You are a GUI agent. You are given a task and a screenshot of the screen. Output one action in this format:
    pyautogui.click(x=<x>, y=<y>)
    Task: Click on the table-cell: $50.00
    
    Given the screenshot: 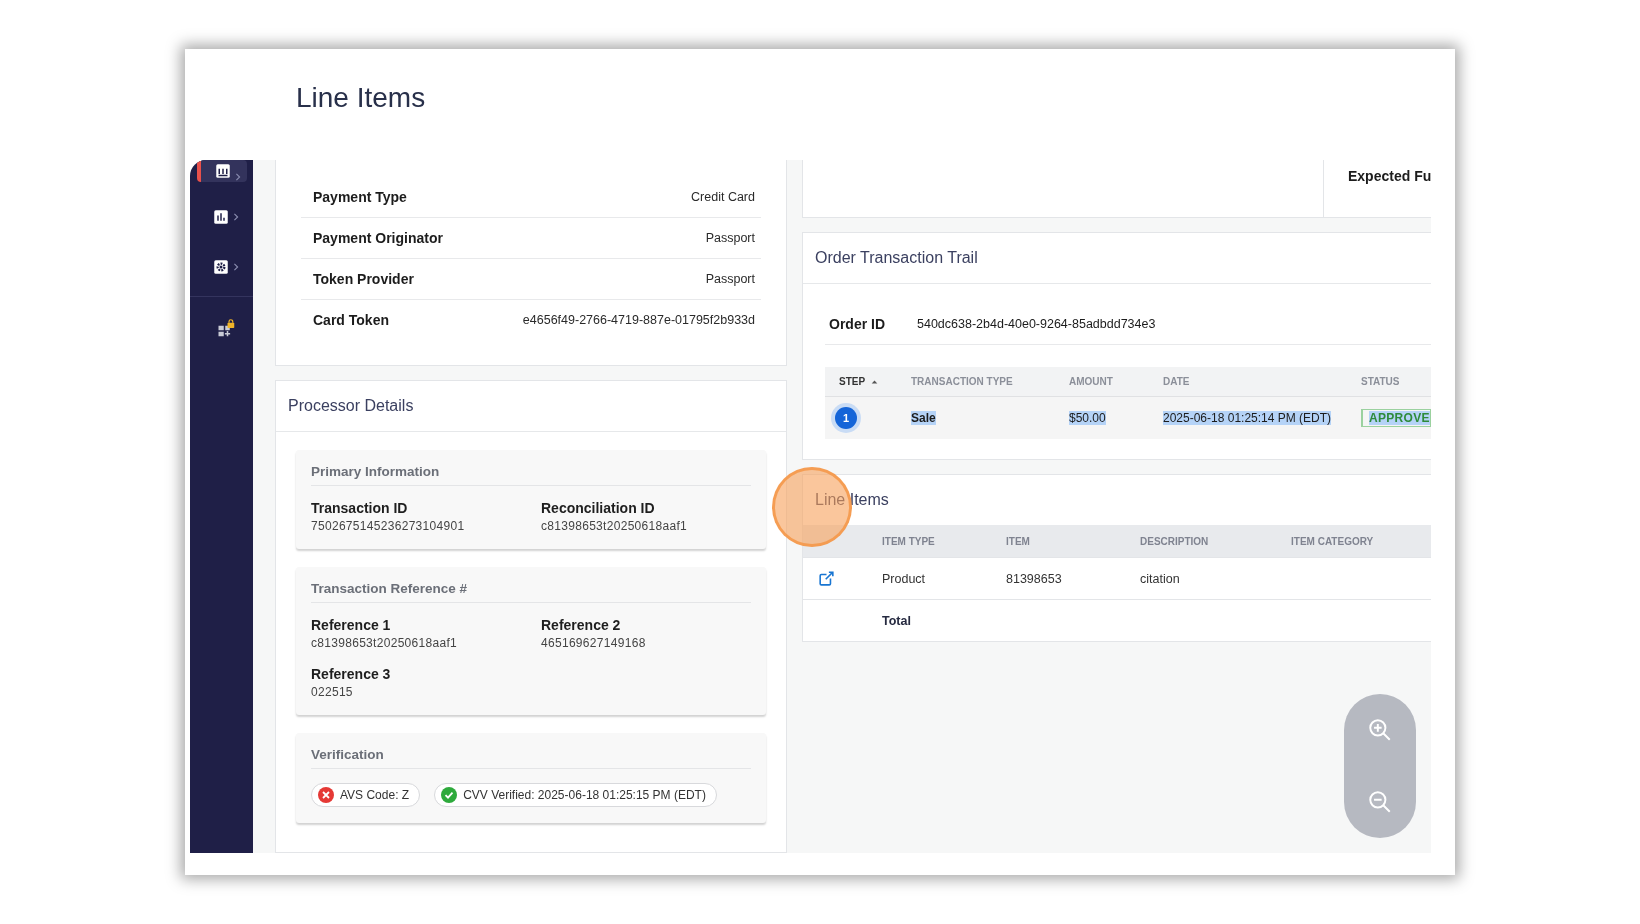 What is the action you would take?
    pyautogui.click(x=1087, y=418)
    